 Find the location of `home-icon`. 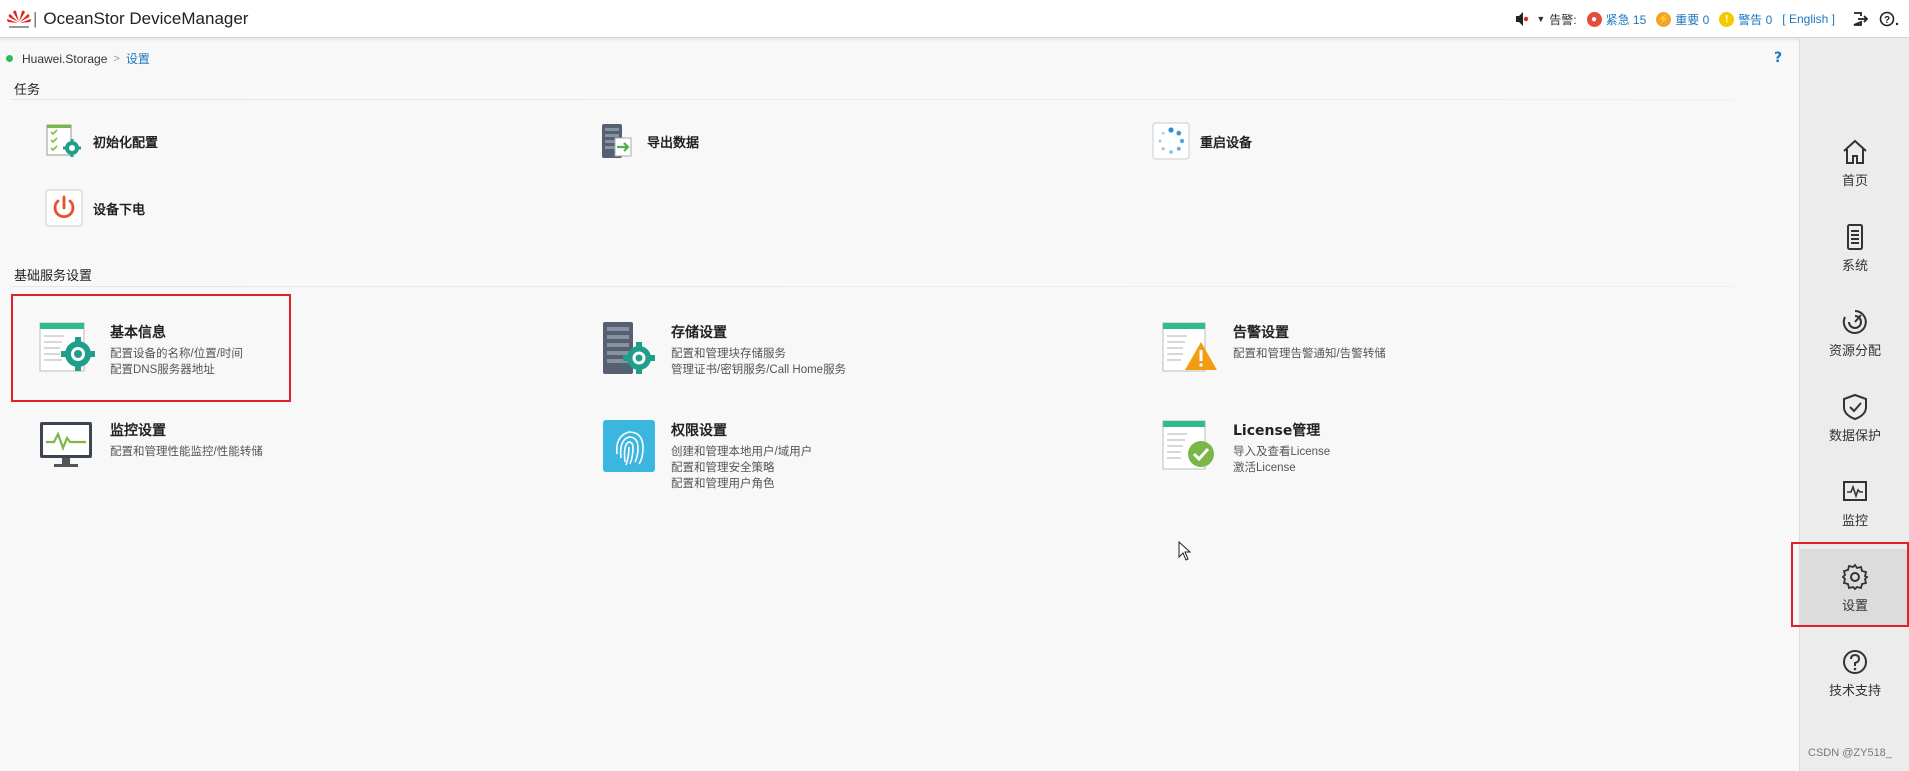

home-icon is located at coordinates (1855, 151).